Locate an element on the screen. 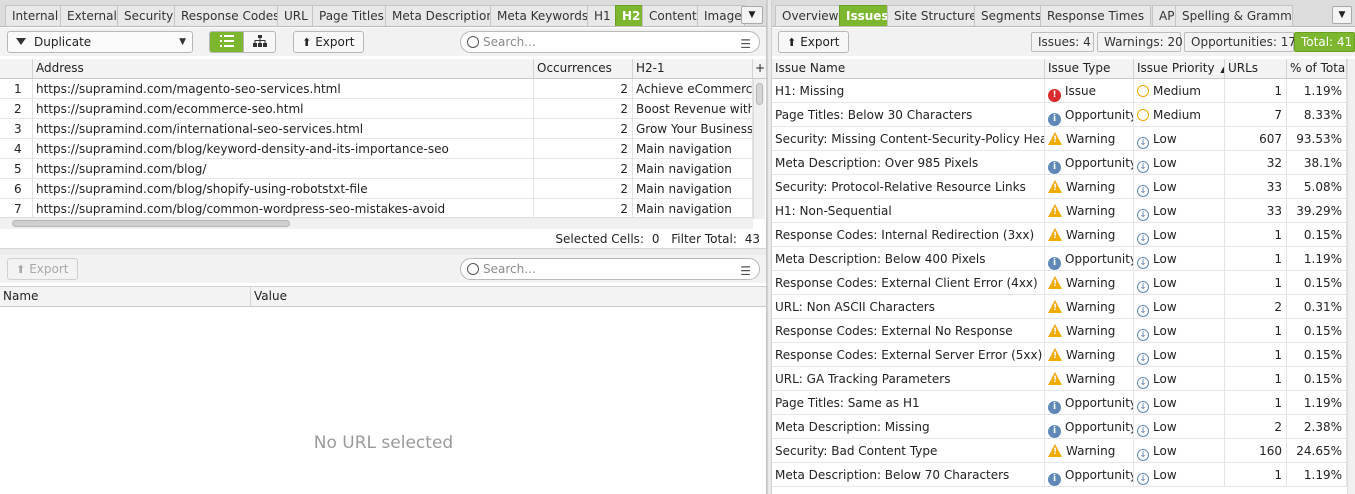 This screenshot has width=1355, height=494. tab-page-titles: Page Titles is located at coordinates (351, 15).